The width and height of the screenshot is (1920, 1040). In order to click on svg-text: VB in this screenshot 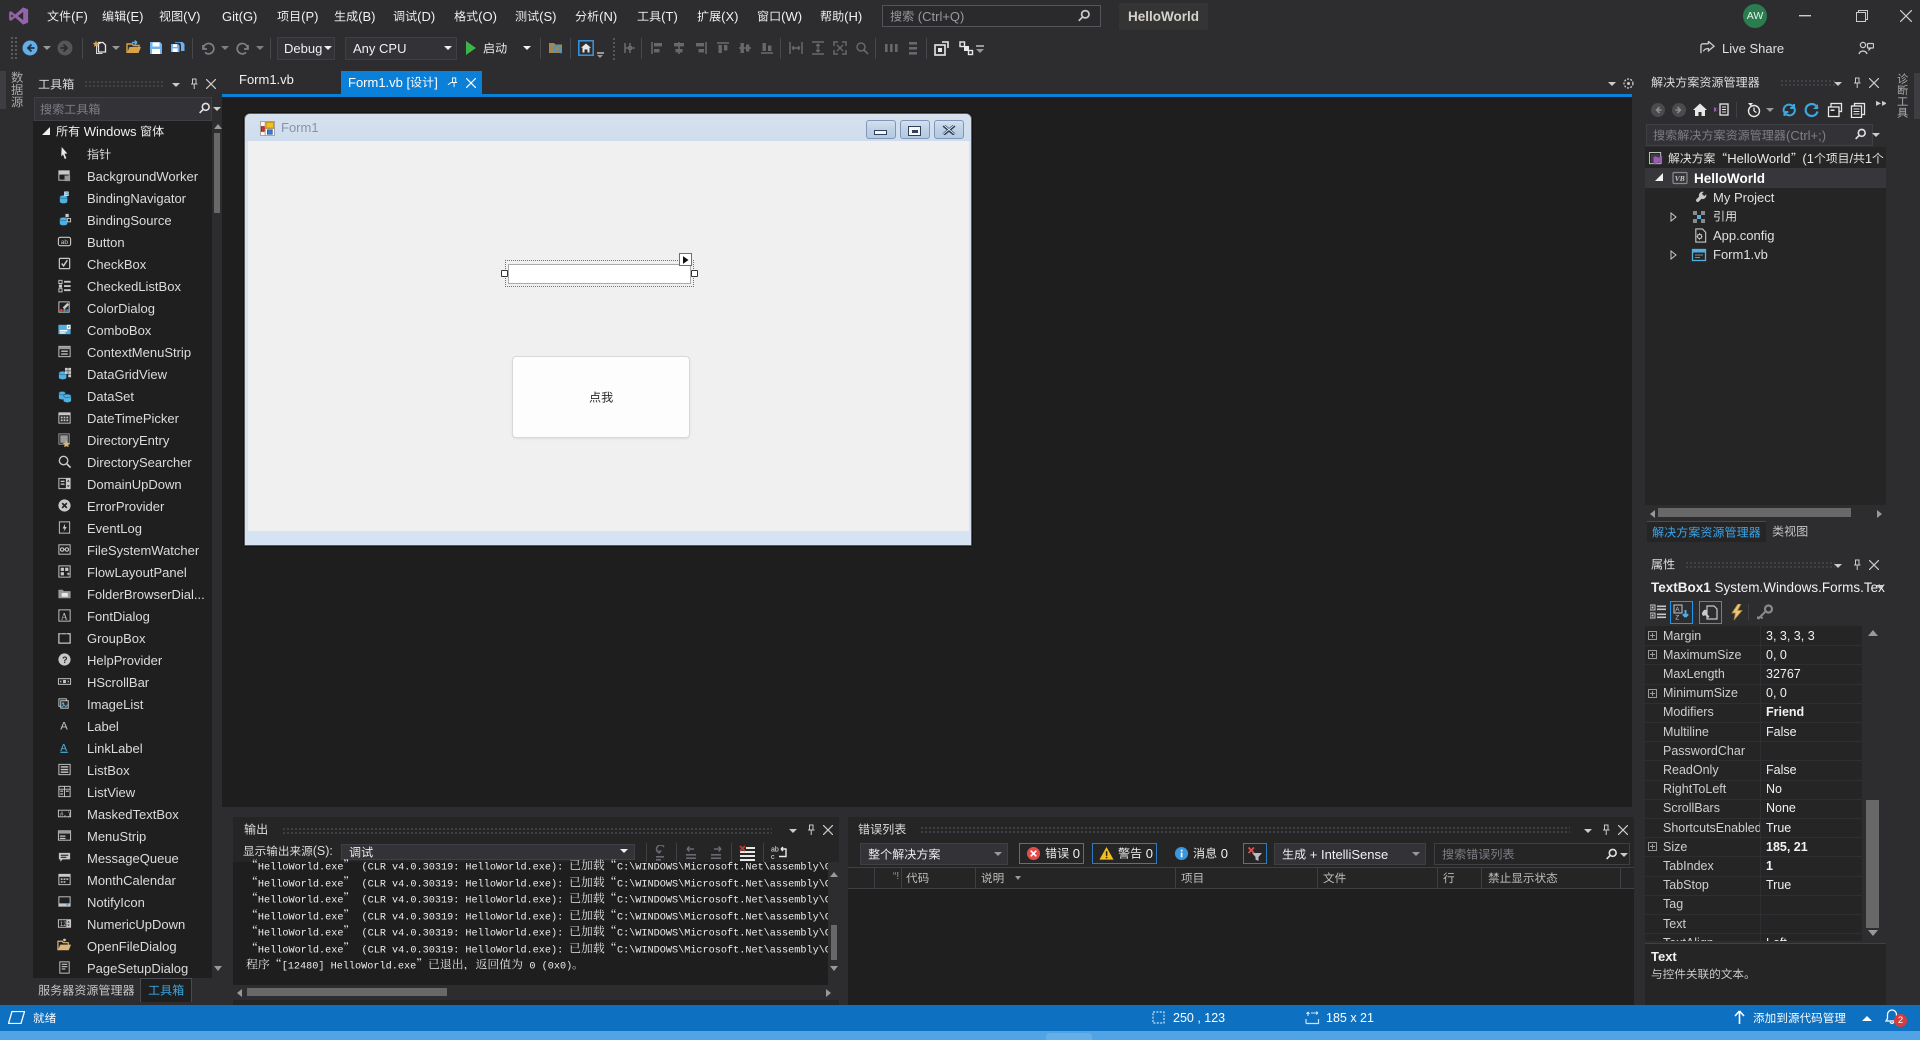, I will do `click(1680, 178)`.